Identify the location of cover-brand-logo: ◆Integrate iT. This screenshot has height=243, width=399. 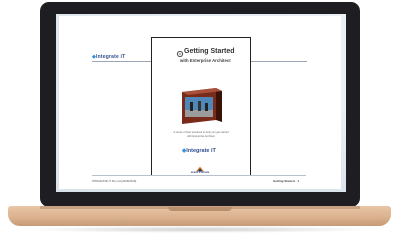
(199, 151).